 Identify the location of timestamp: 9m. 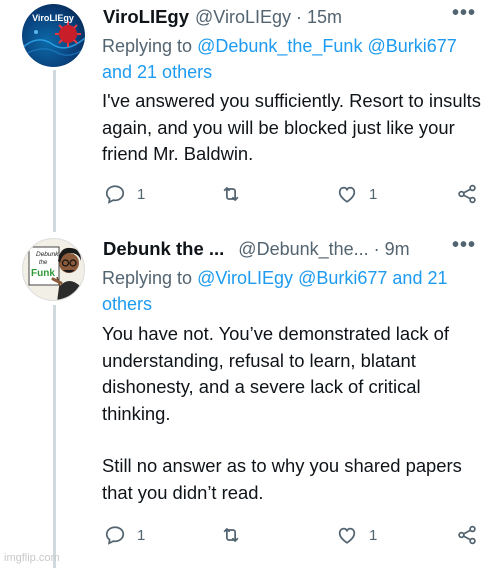
(397, 249).